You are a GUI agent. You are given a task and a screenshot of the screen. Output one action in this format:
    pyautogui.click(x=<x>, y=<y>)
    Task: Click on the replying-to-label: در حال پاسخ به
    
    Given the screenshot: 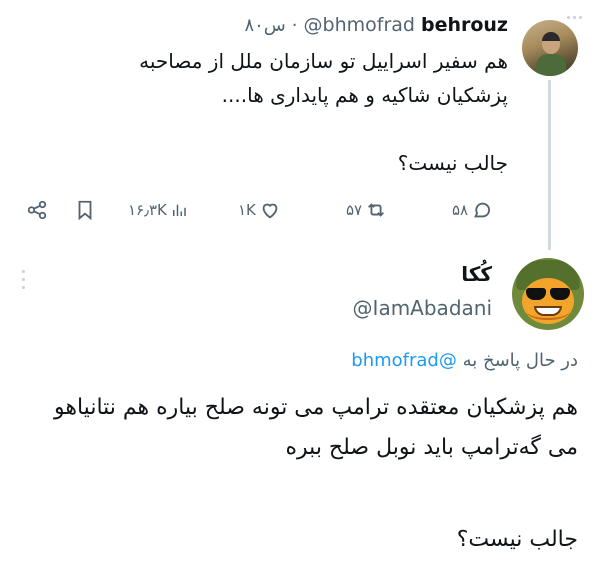 What is the action you would take?
    pyautogui.click(x=520, y=360)
    